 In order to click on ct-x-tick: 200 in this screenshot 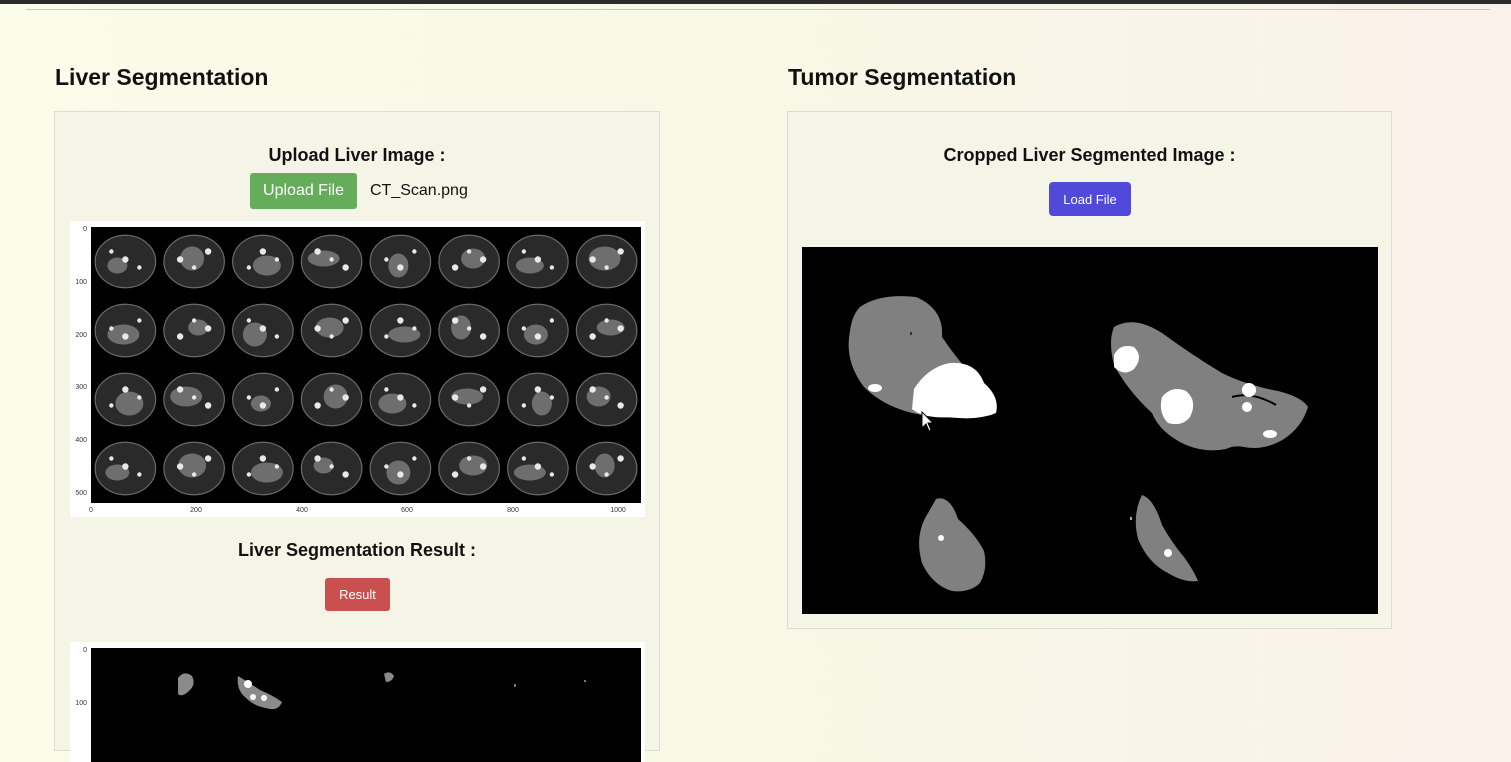, I will do `click(196, 510)`.